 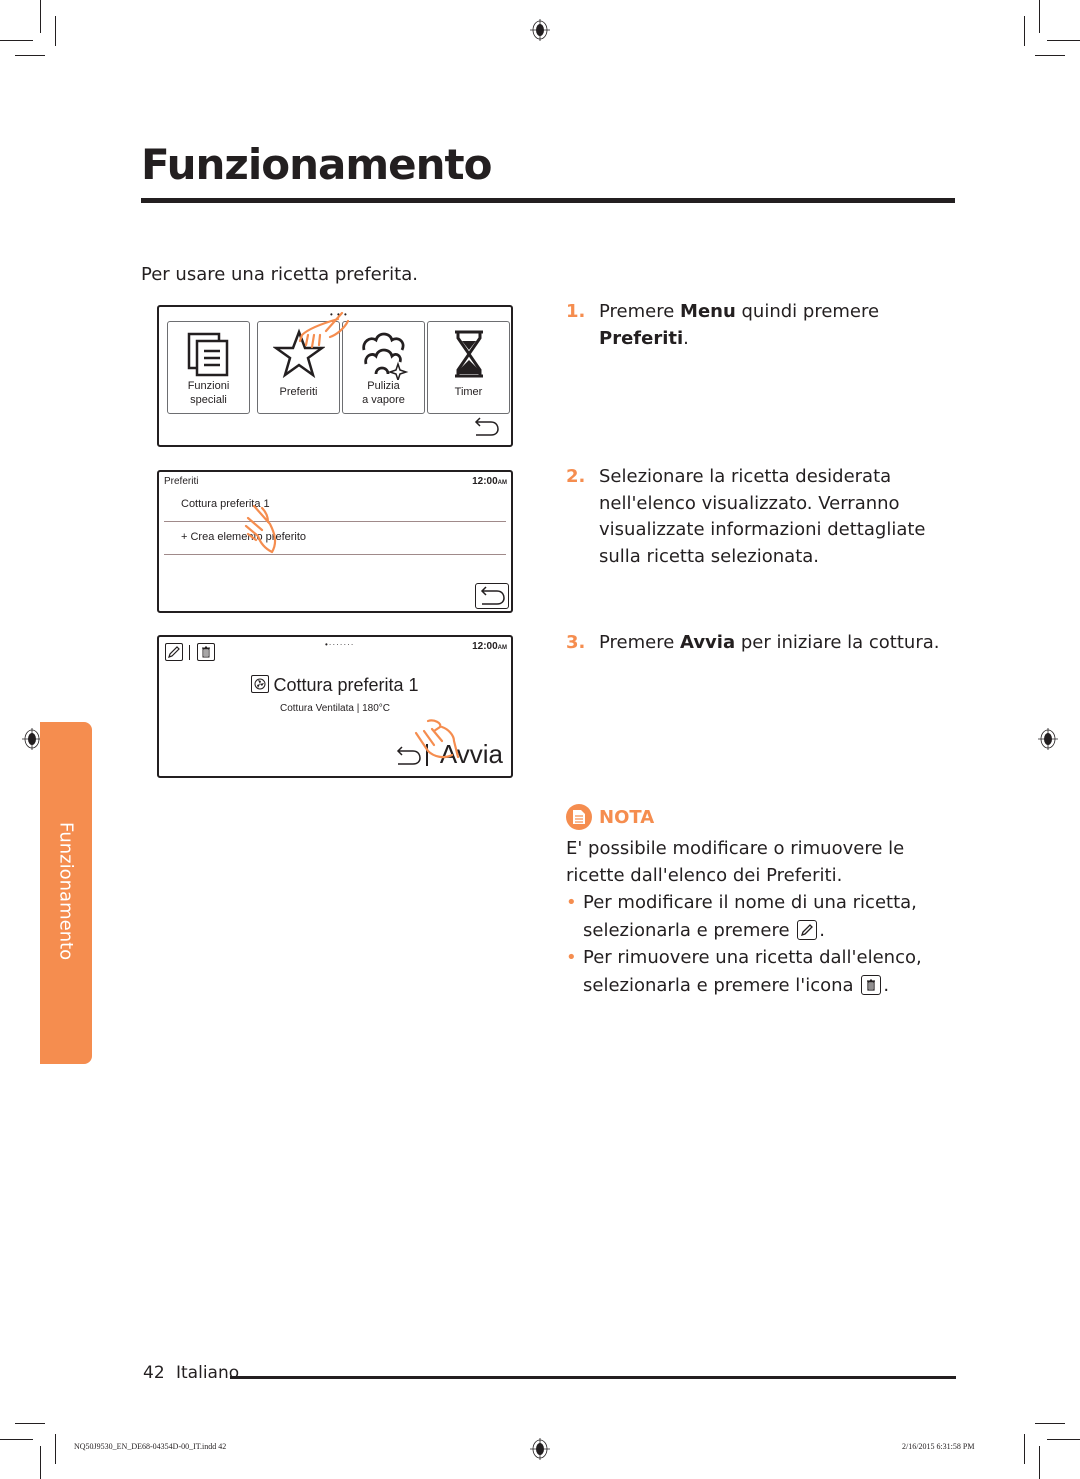 What do you see at coordinates (548, 200) in the screenshot?
I see `title-rule` at bounding box center [548, 200].